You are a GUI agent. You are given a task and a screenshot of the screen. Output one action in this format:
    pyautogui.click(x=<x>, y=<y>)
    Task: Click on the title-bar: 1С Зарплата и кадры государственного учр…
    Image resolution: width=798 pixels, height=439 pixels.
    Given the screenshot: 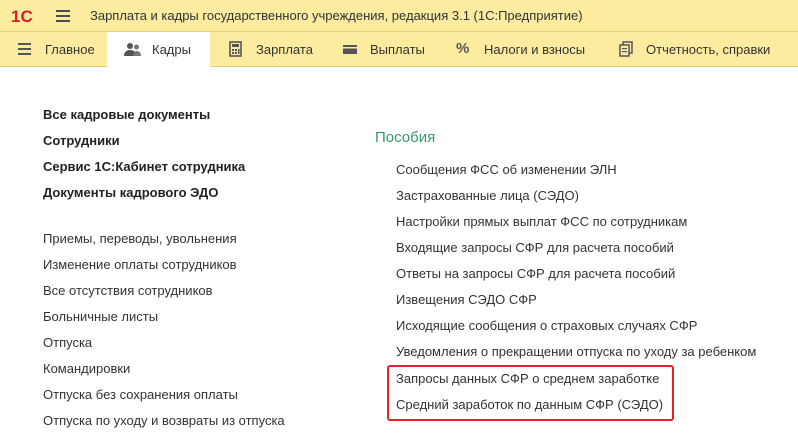 What is the action you would take?
    pyautogui.click(x=399, y=16)
    